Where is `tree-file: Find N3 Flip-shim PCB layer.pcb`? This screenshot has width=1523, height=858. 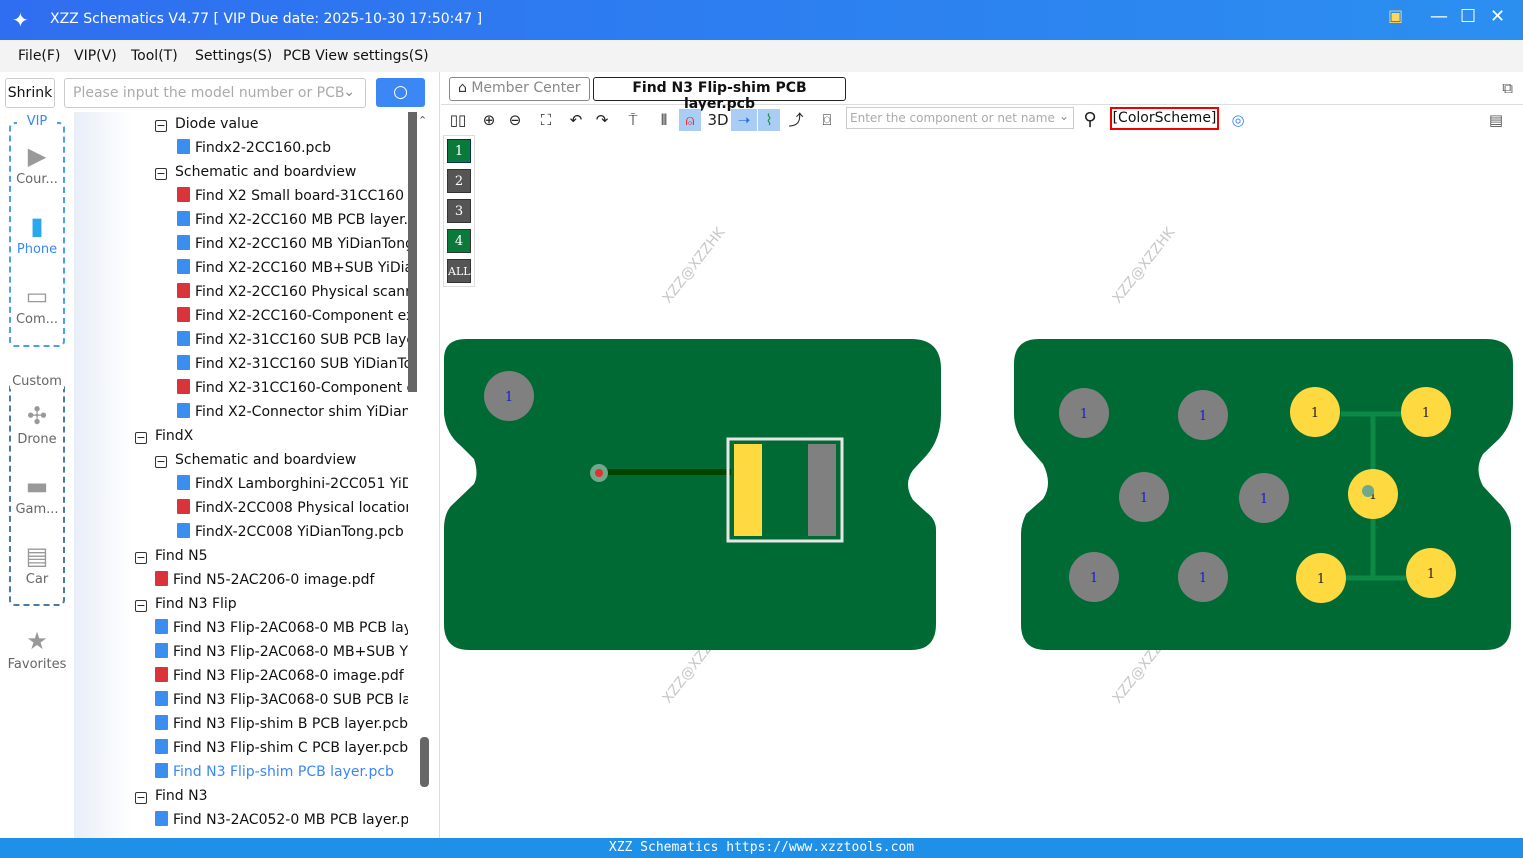 tree-file: Find N3 Flip-shim PCB layer.pcb is located at coordinates (274, 772).